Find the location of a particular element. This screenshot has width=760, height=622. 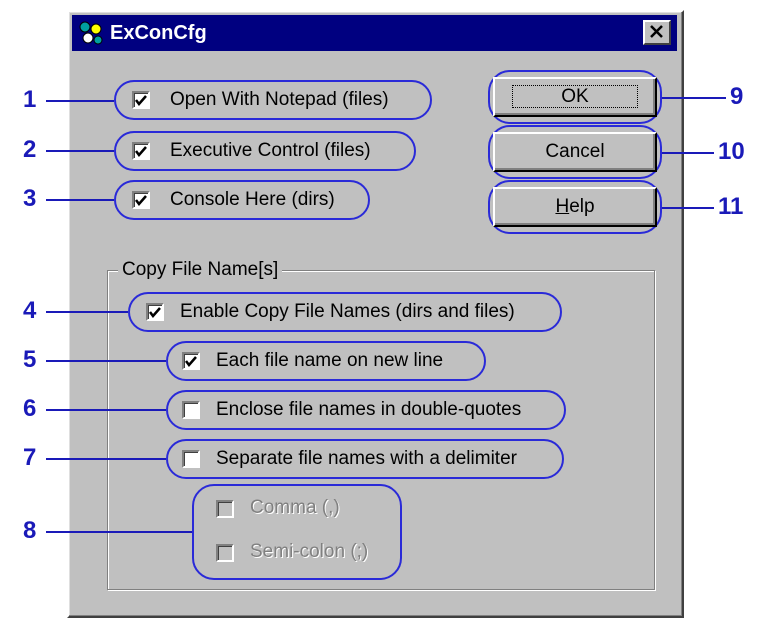

callout-number: 9 is located at coordinates (737, 96).